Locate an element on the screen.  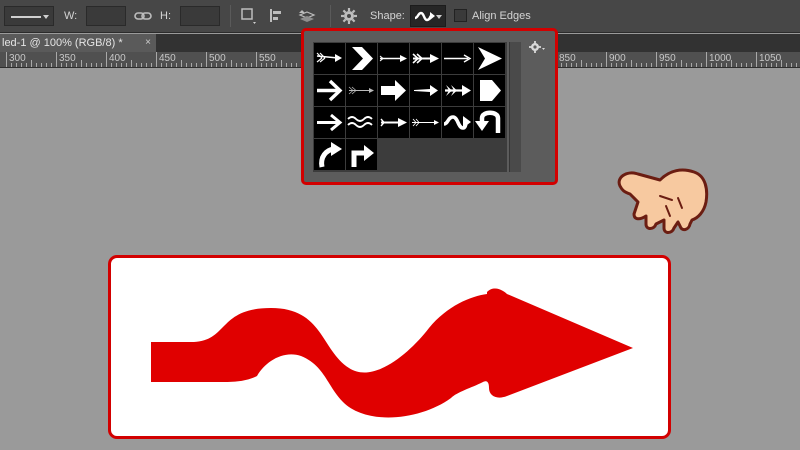
wavy-arrow-icon is located at coordinates (424, 16).